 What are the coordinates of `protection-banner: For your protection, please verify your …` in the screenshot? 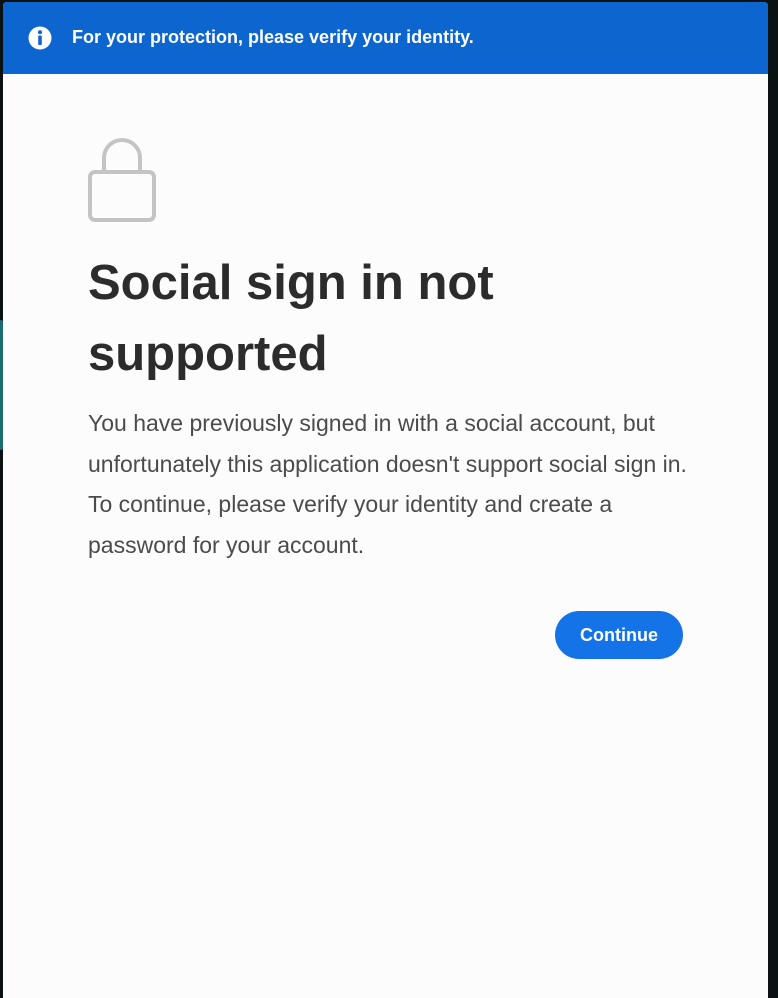 It's located at (385, 38).